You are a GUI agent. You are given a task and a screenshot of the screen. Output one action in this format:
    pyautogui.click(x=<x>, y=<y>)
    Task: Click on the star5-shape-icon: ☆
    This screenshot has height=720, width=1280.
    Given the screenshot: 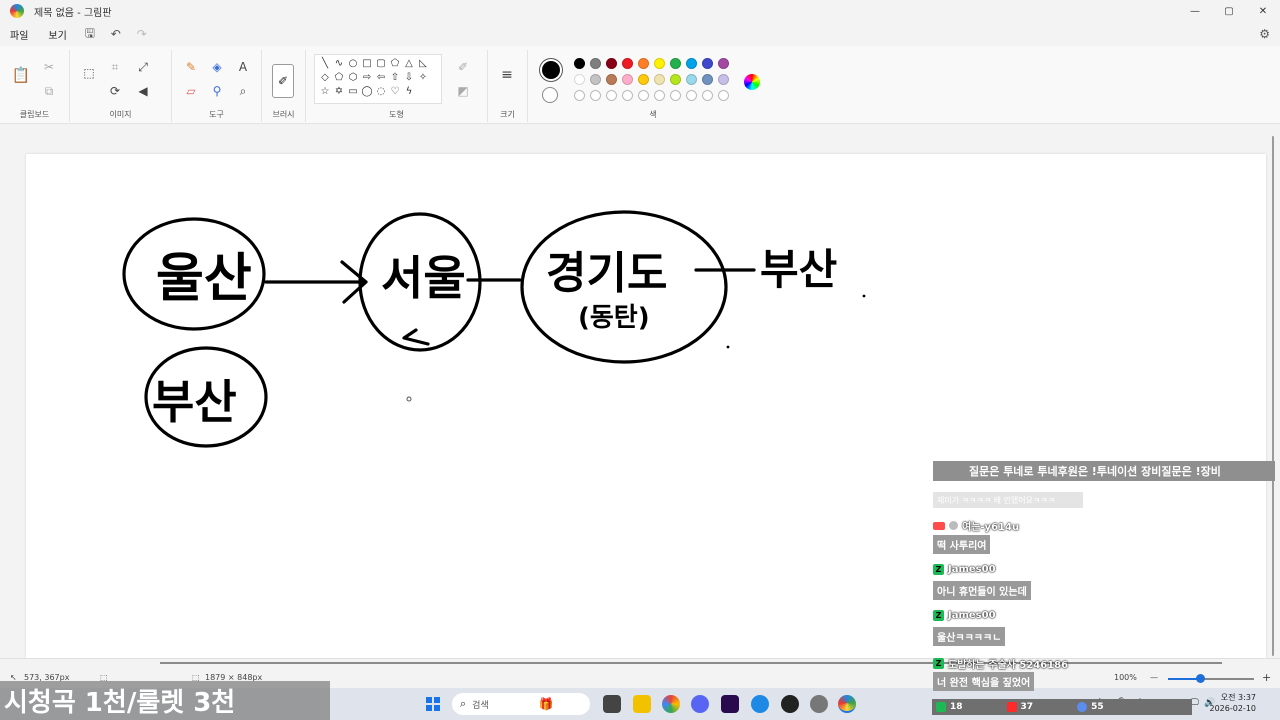 What is the action you would take?
    pyautogui.click(x=325, y=91)
    